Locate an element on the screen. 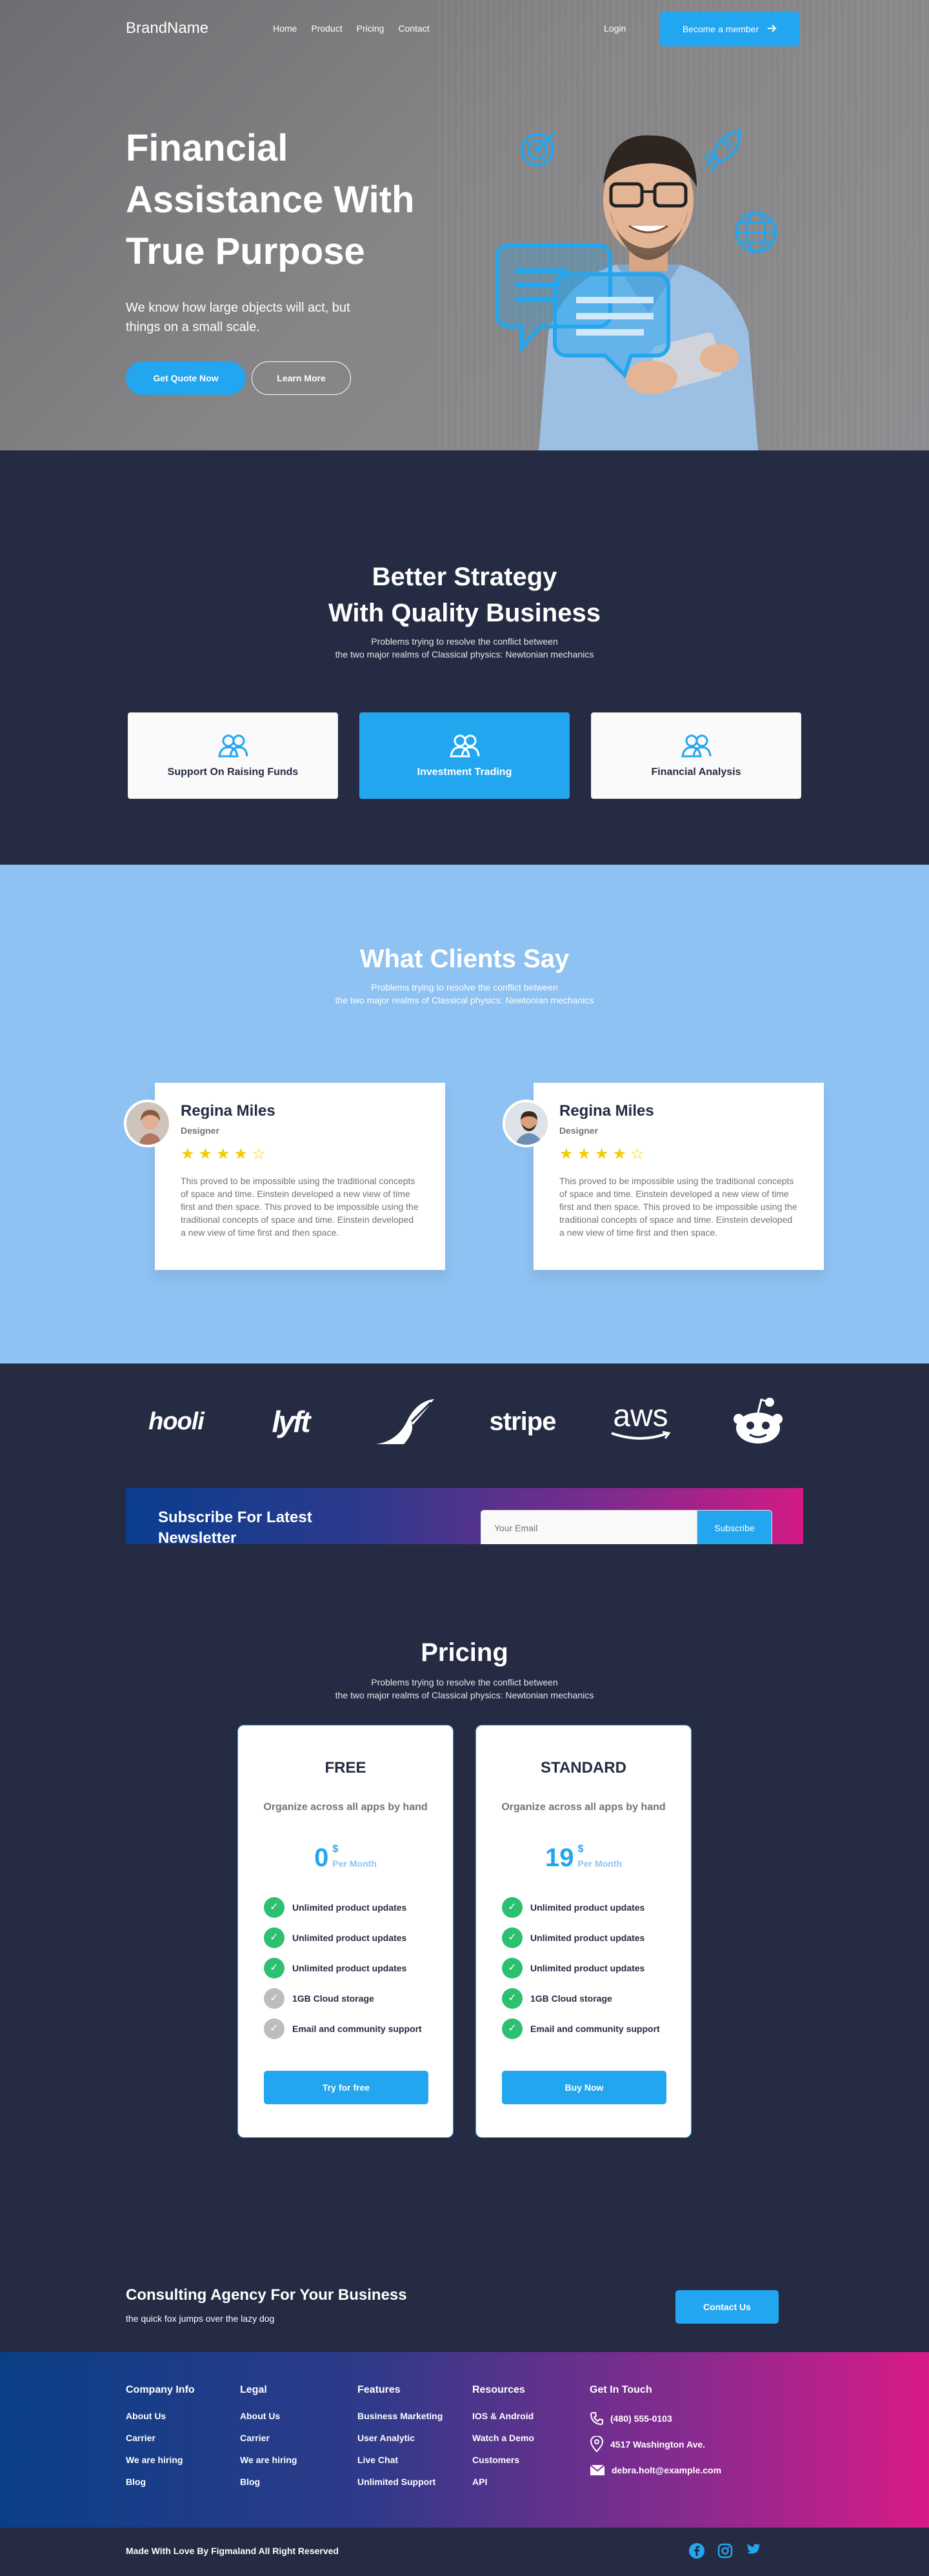  footer-link: API is located at coordinates (503, 2482).